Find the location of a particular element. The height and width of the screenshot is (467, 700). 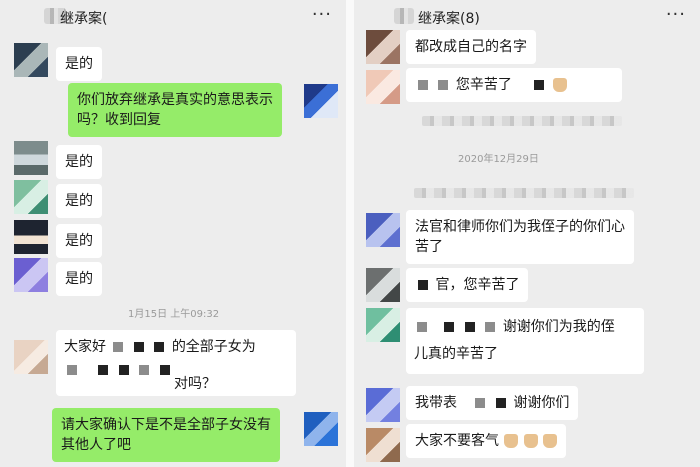

chat-title: 继承案(8) is located at coordinates (449, 19).